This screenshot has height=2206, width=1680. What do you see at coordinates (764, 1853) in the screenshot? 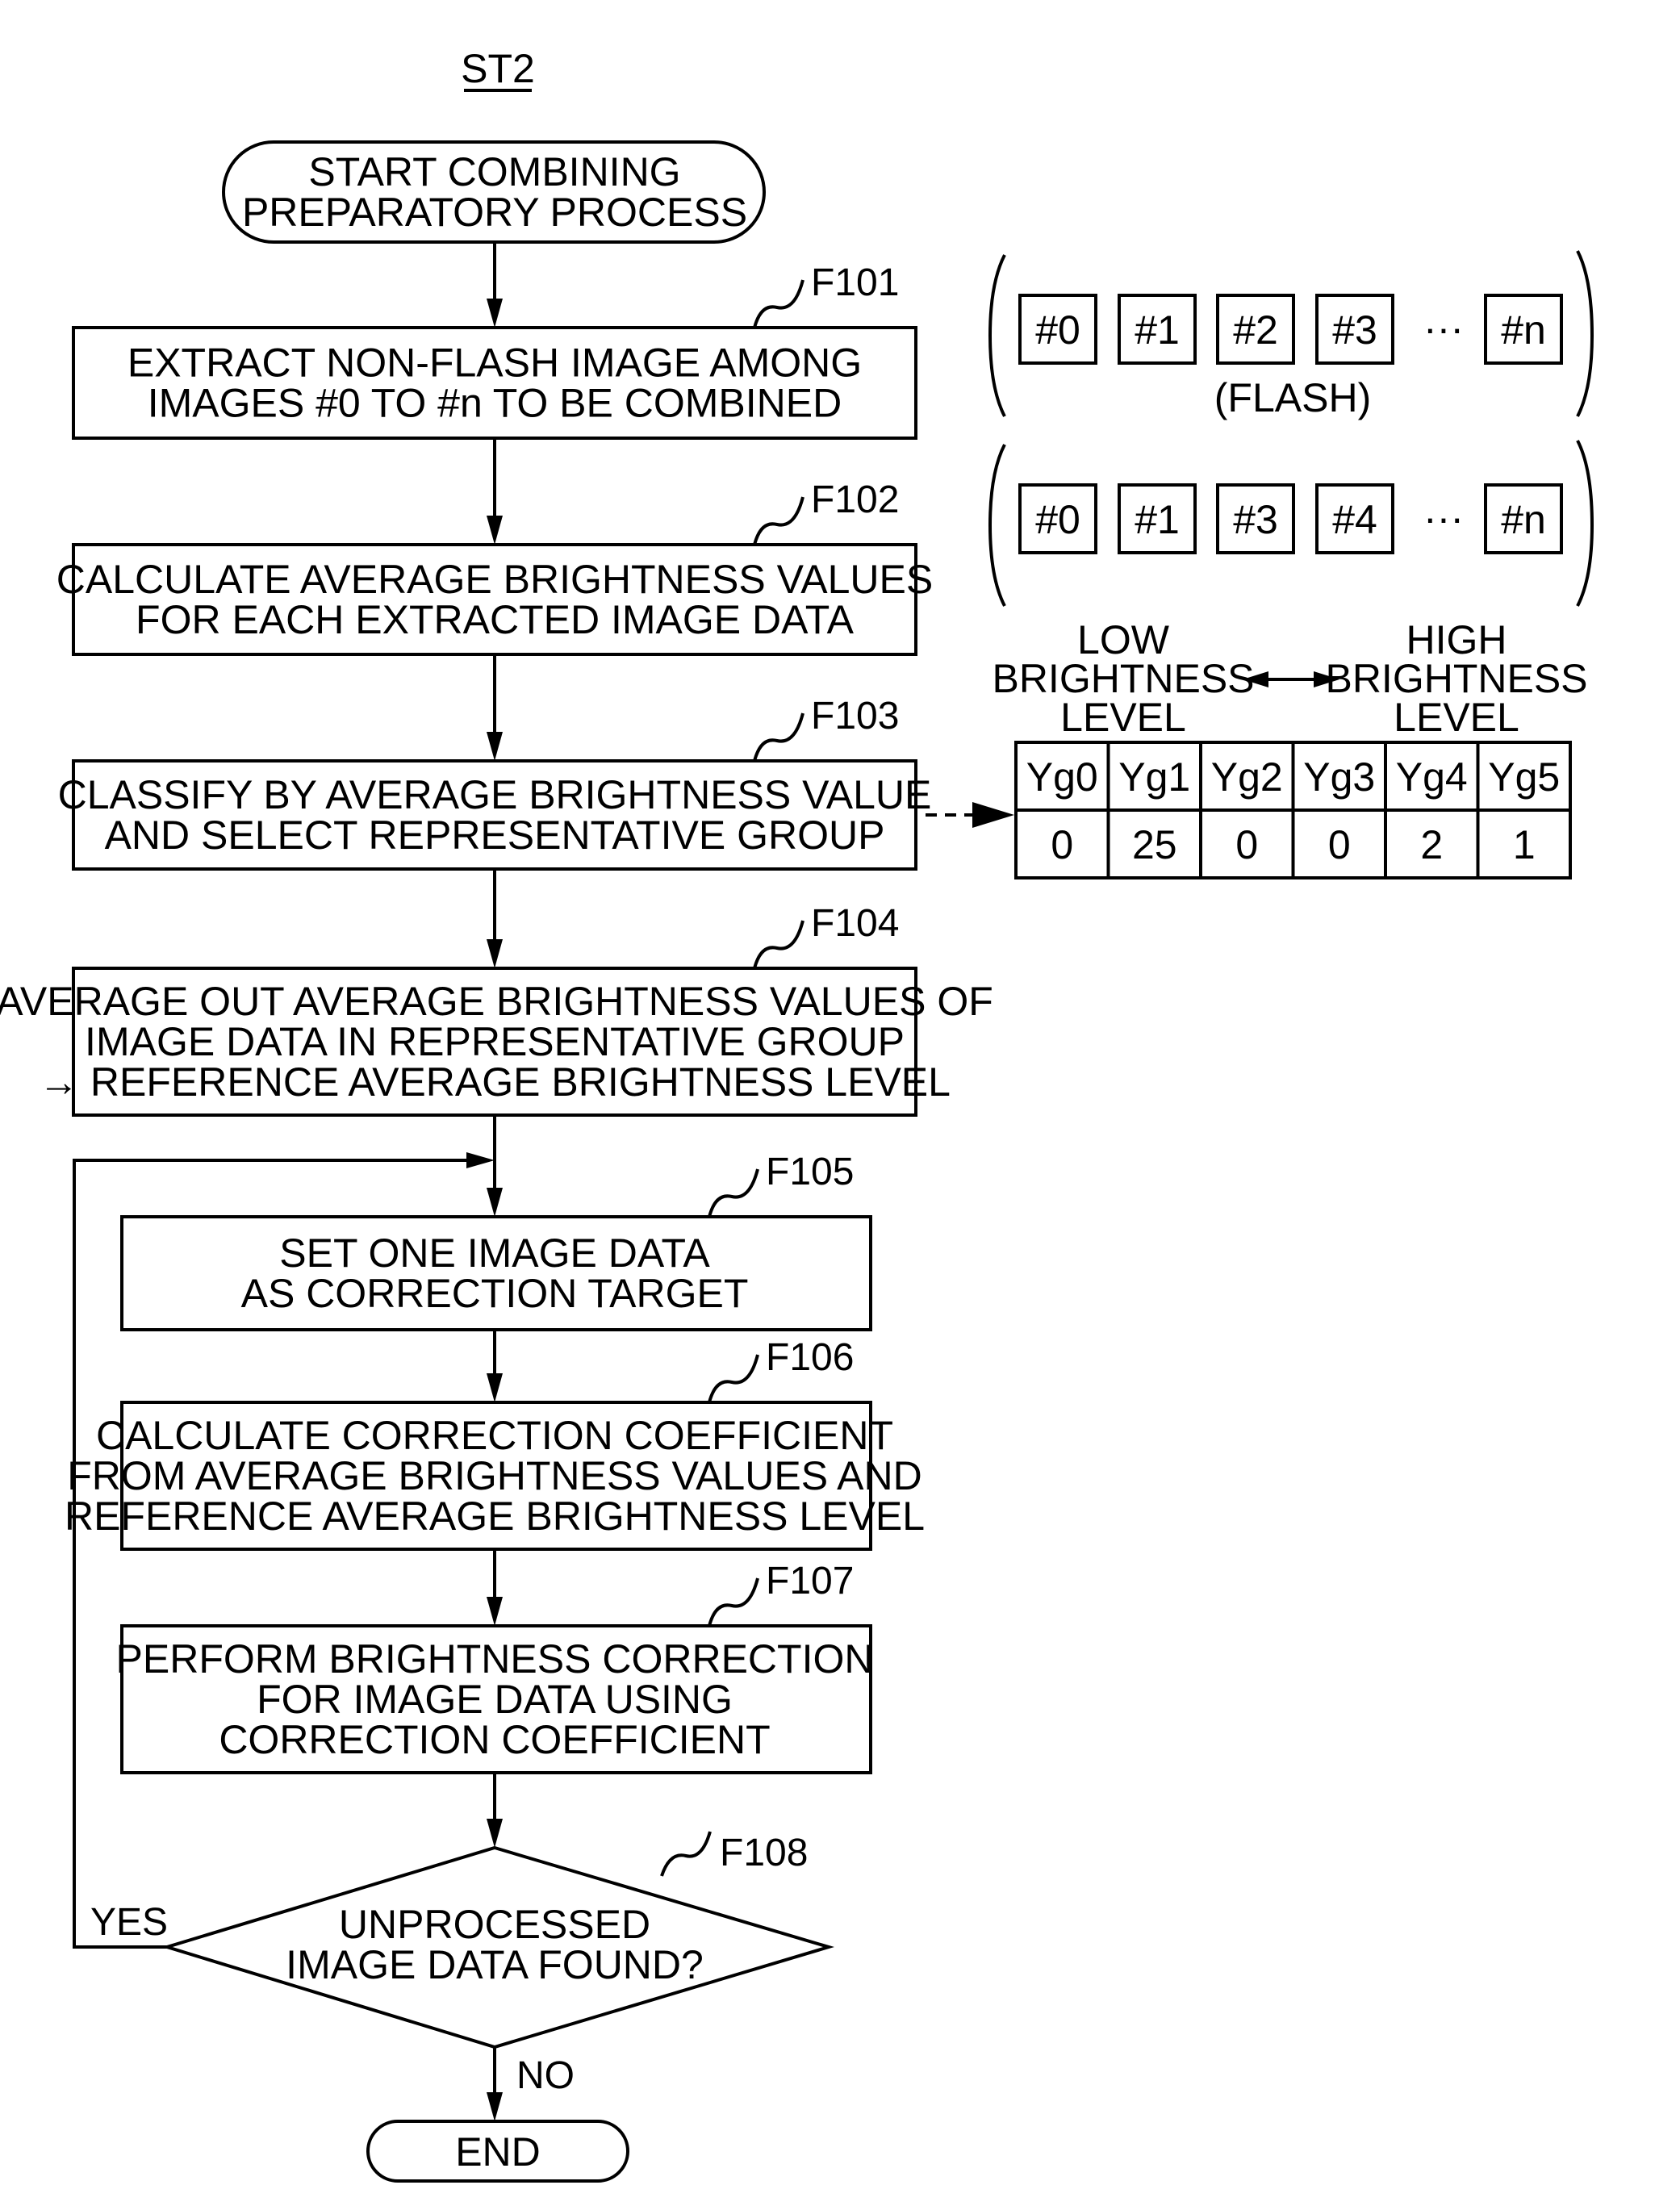
I see `decision-step-label: F108` at bounding box center [764, 1853].